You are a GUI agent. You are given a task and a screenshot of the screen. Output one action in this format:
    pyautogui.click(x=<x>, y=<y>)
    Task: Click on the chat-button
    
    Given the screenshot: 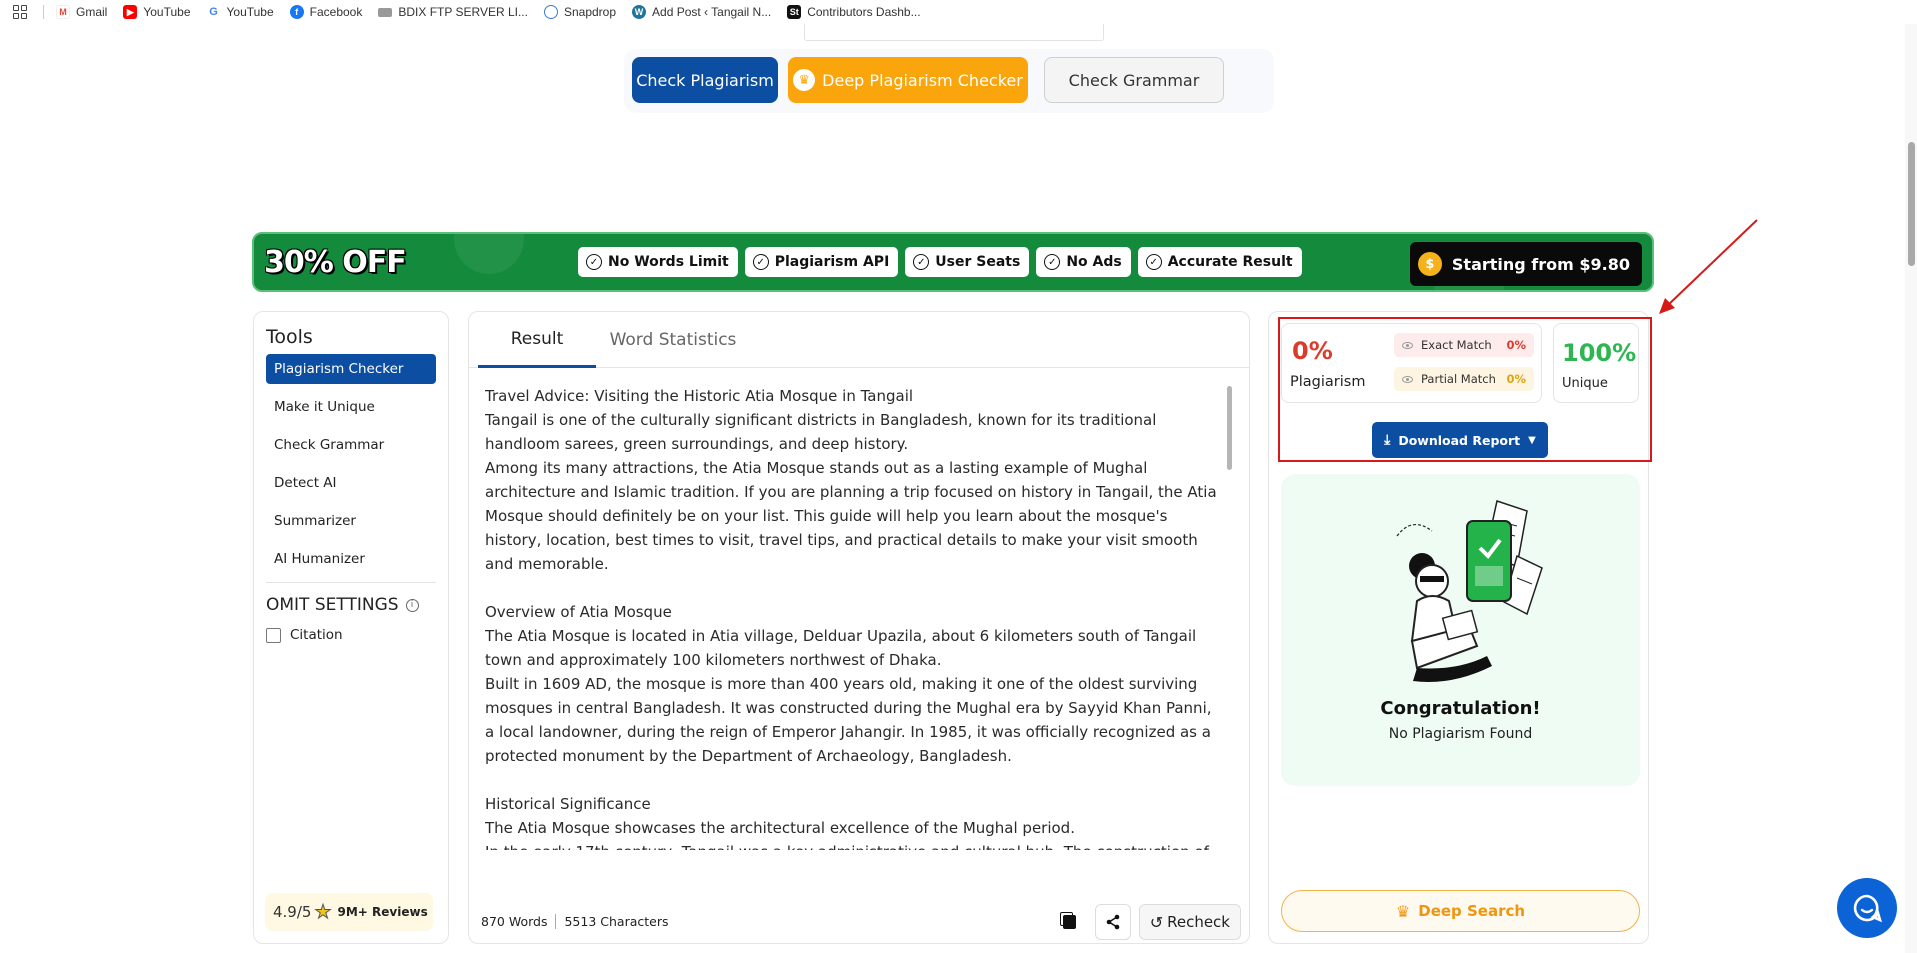 What is the action you would take?
    pyautogui.click(x=1867, y=908)
    